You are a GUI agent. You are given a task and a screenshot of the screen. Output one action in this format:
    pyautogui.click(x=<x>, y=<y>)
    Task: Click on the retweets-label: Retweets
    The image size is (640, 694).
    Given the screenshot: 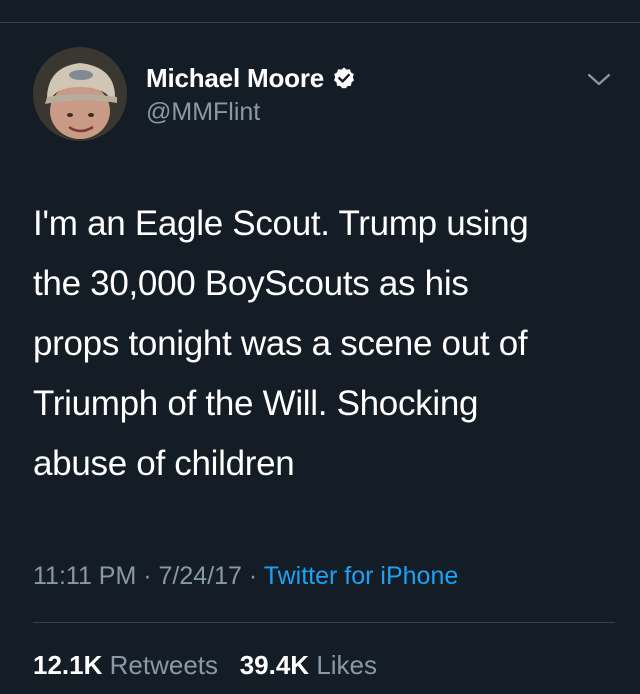 What is the action you would take?
    pyautogui.click(x=164, y=665)
    